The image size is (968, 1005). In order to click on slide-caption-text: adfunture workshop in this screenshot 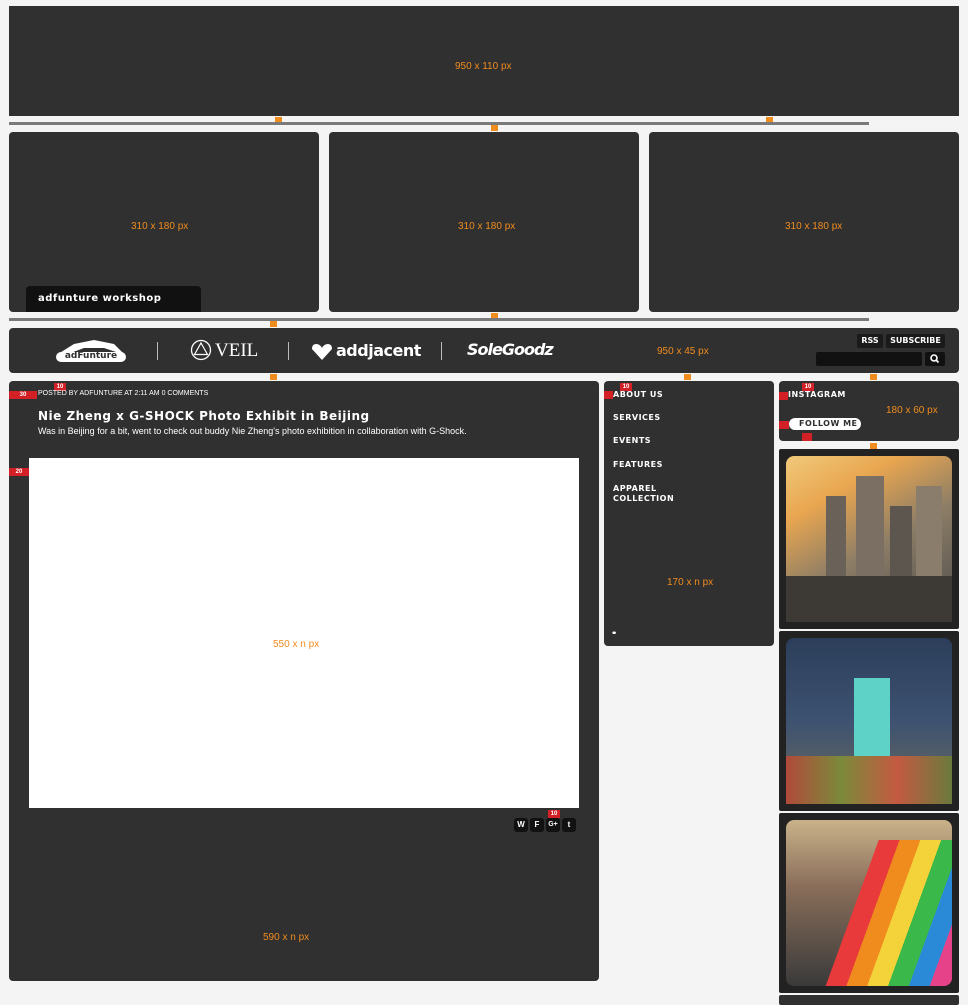, I will do `click(100, 298)`.